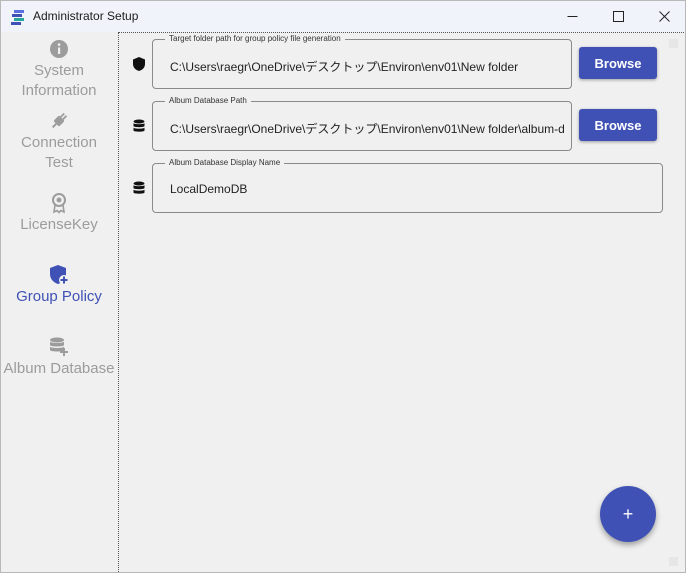 This screenshot has height=573, width=686. Describe the element at coordinates (86, 16) in the screenshot. I see `window-title: Administrator Setup` at that location.